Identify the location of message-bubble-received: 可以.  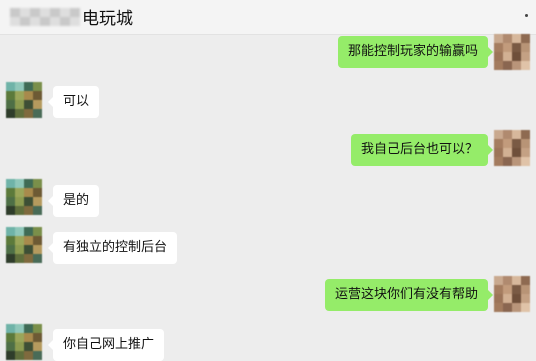
(73, 102).